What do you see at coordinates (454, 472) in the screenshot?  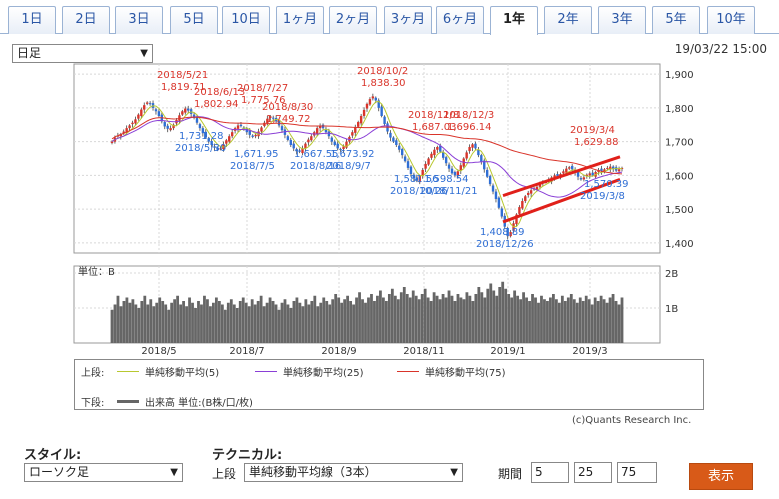 I see `chevron-down-icon: ▼` at bounding box center [454, 472].